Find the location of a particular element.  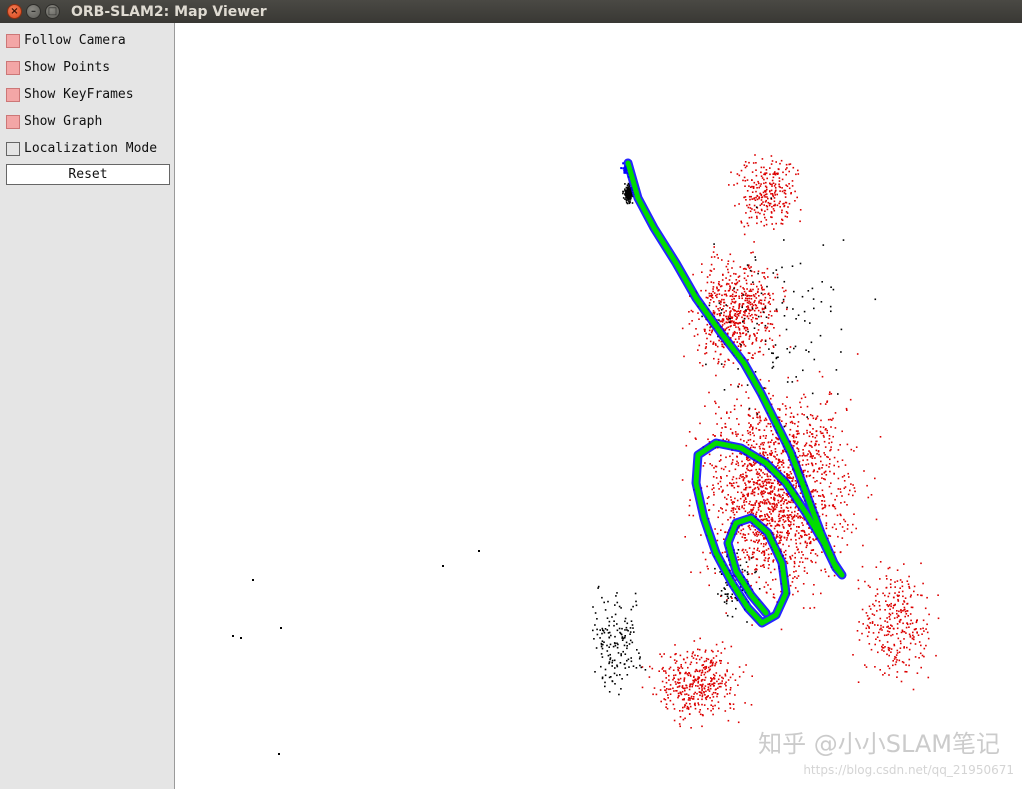

maximize-icon: □ is located at coordinates (52, 11).